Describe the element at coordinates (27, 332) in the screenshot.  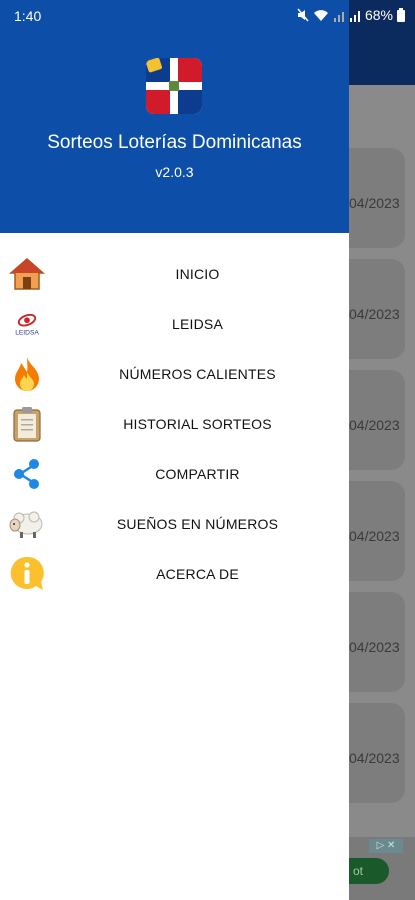
I see `leidsa-logo-text: LEIDSA` at that location.